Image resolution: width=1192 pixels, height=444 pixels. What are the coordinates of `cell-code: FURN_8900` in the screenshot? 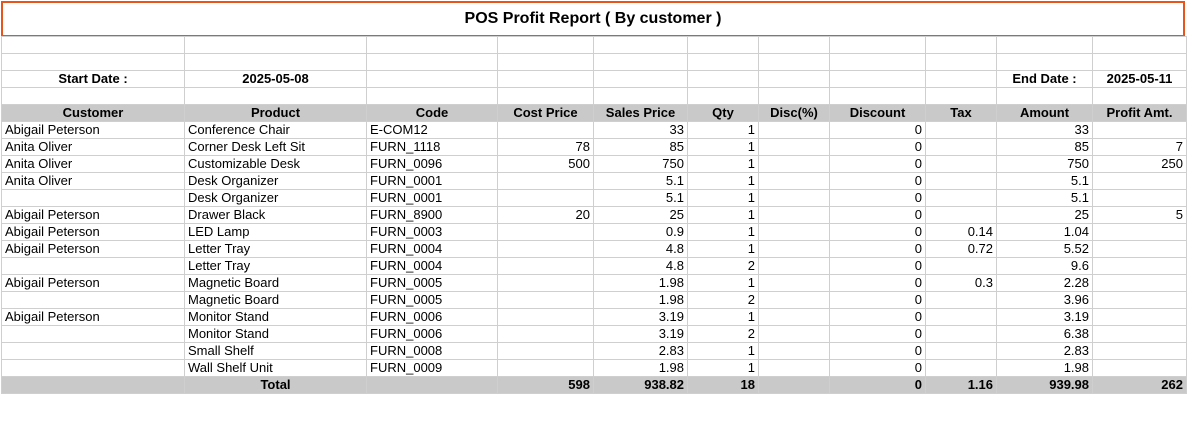 It's located at (432, 215).